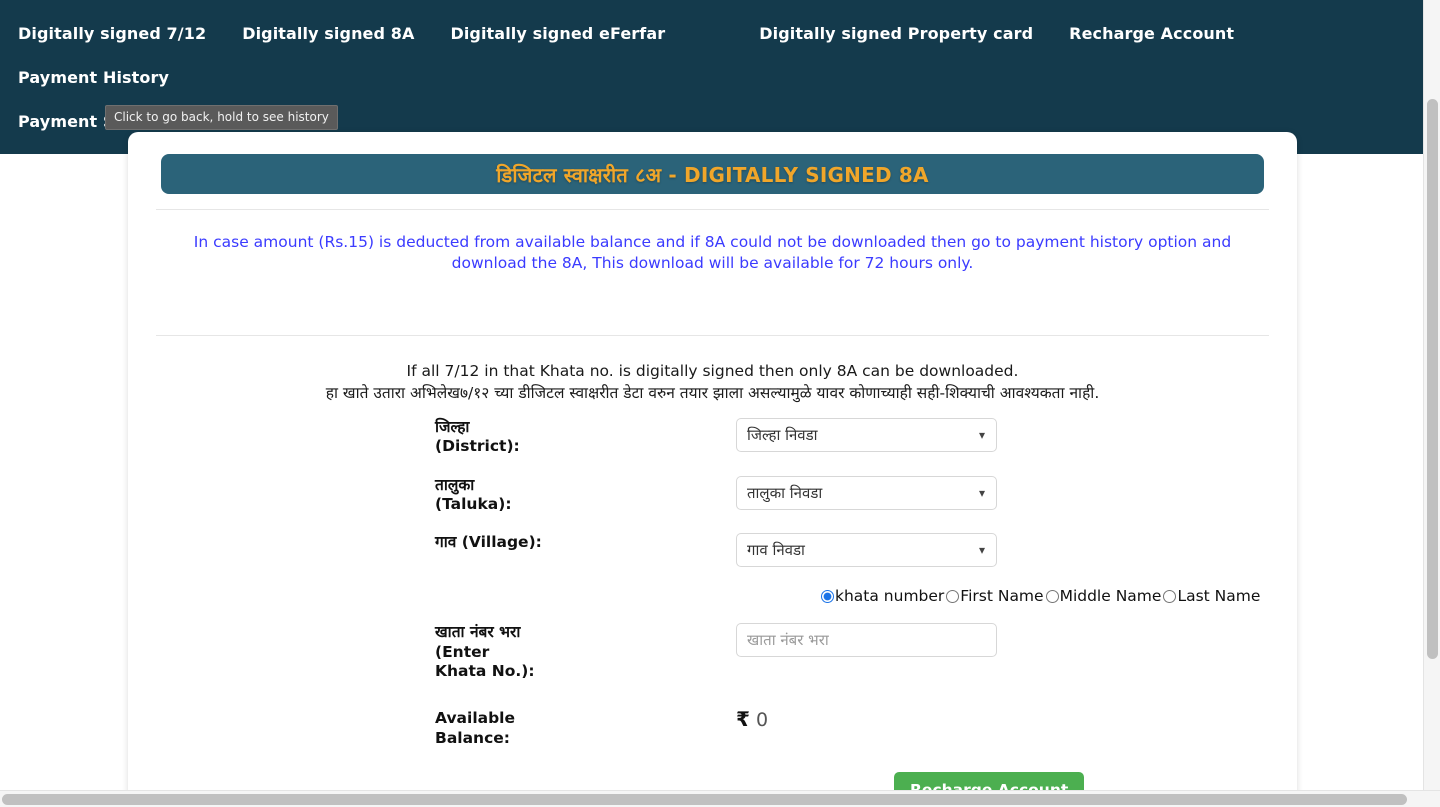  I want to click on form-row-village: गाव (Village): गाव निवडा ▾, so click(712, 550).